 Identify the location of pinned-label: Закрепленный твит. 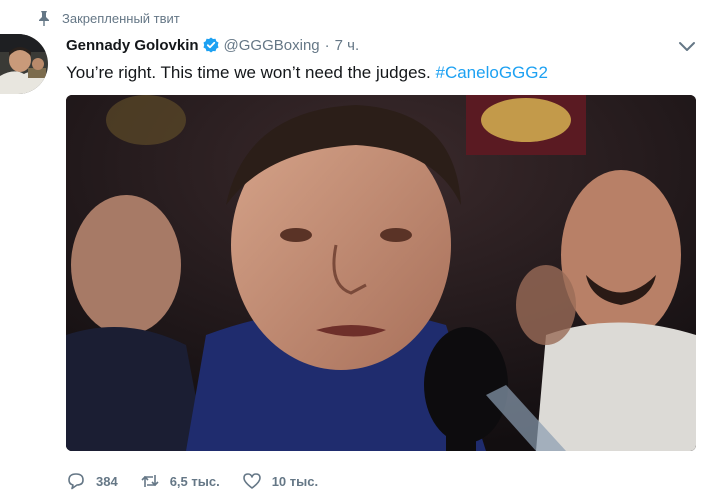
(121, 18).